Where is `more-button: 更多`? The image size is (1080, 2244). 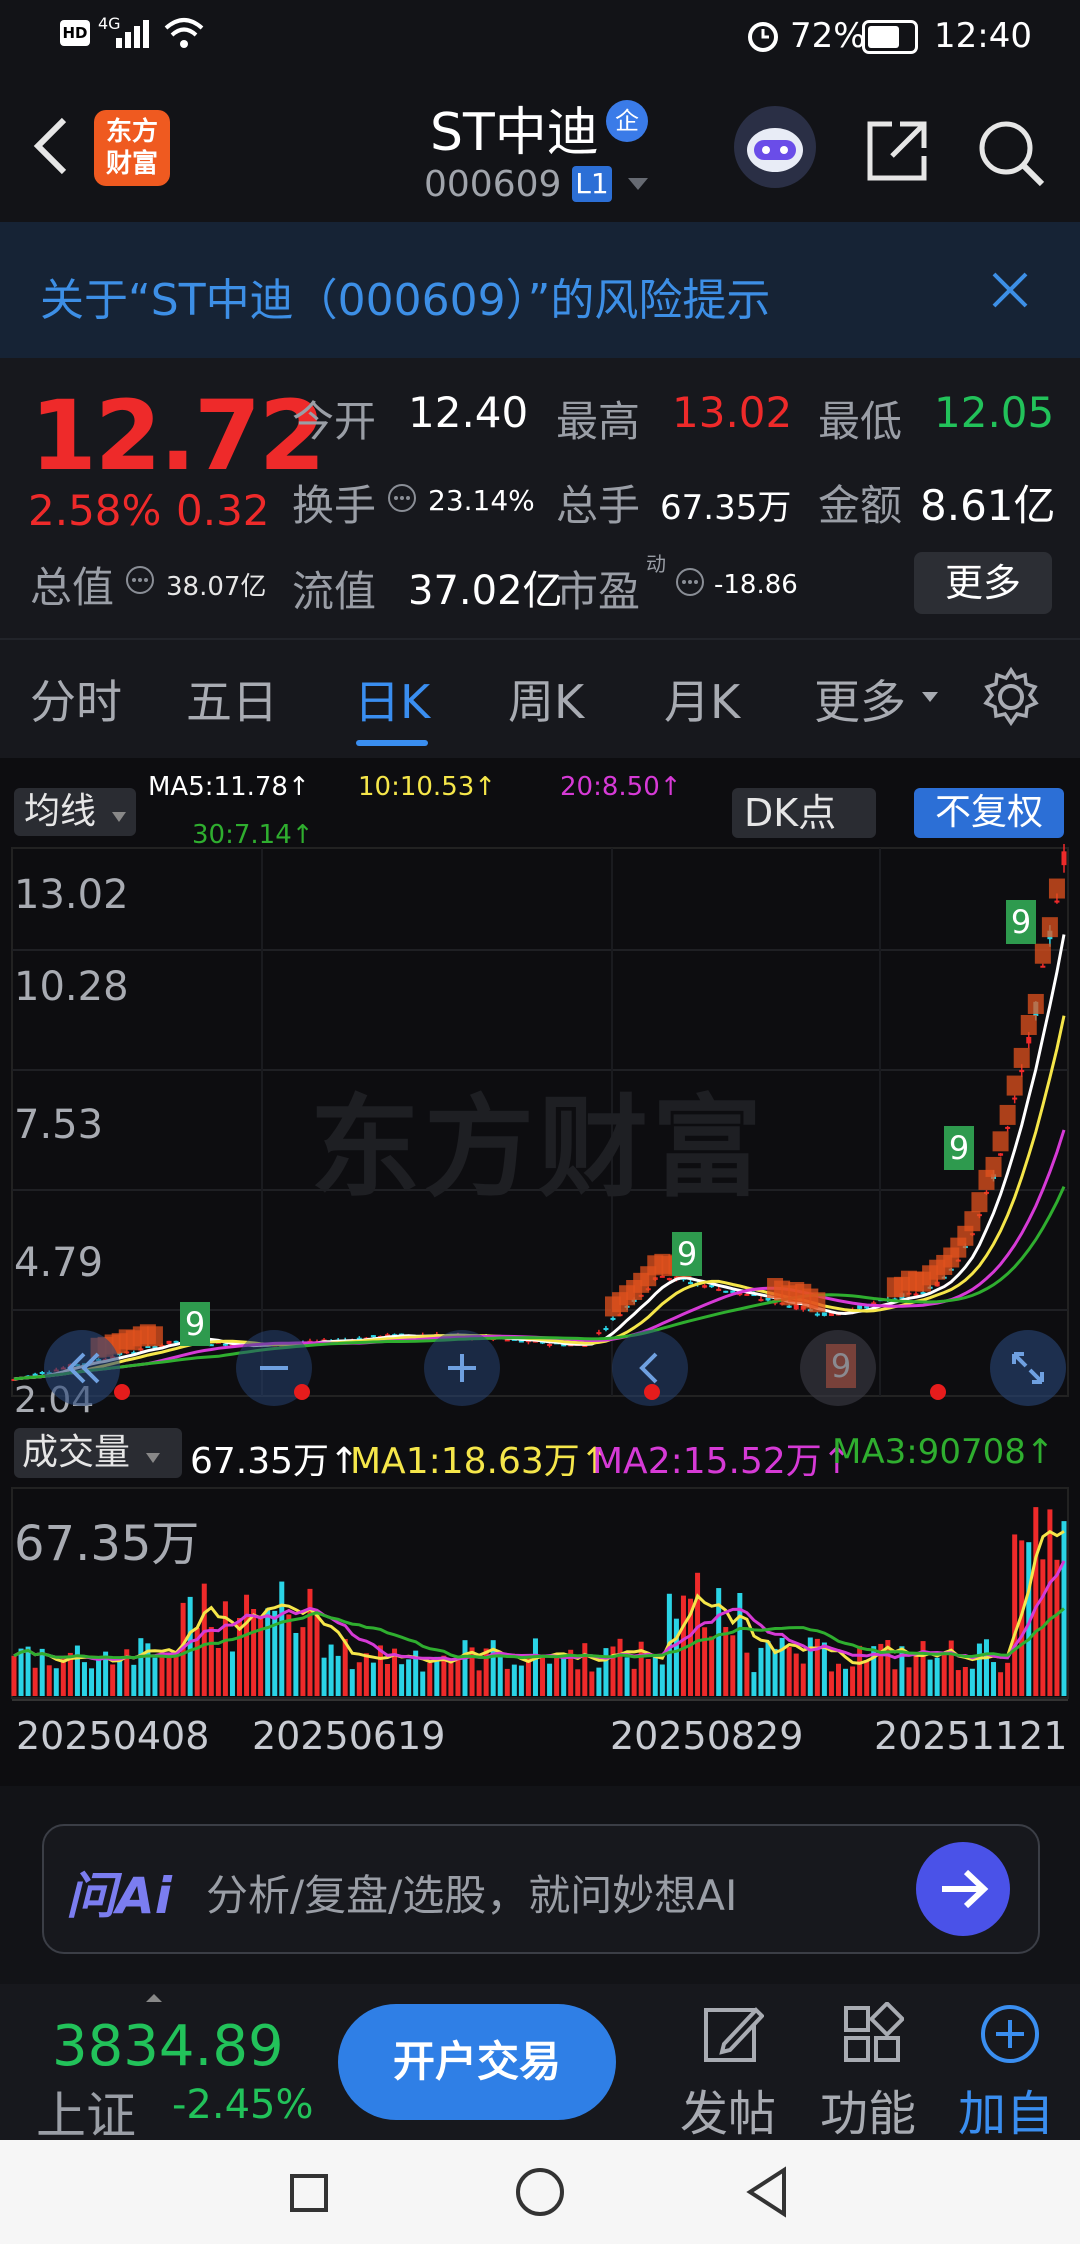 more-button: 更多 is located at coordinates (983, 583).